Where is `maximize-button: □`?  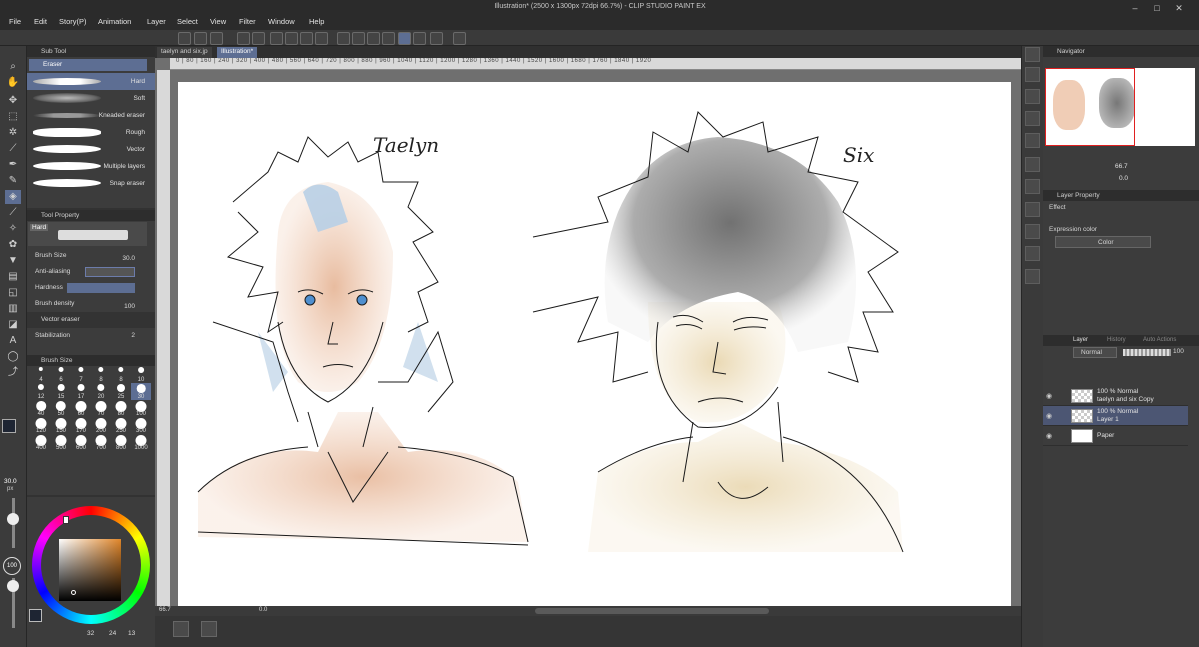
maximize-button: □ is located at coordinates (1157, 8).